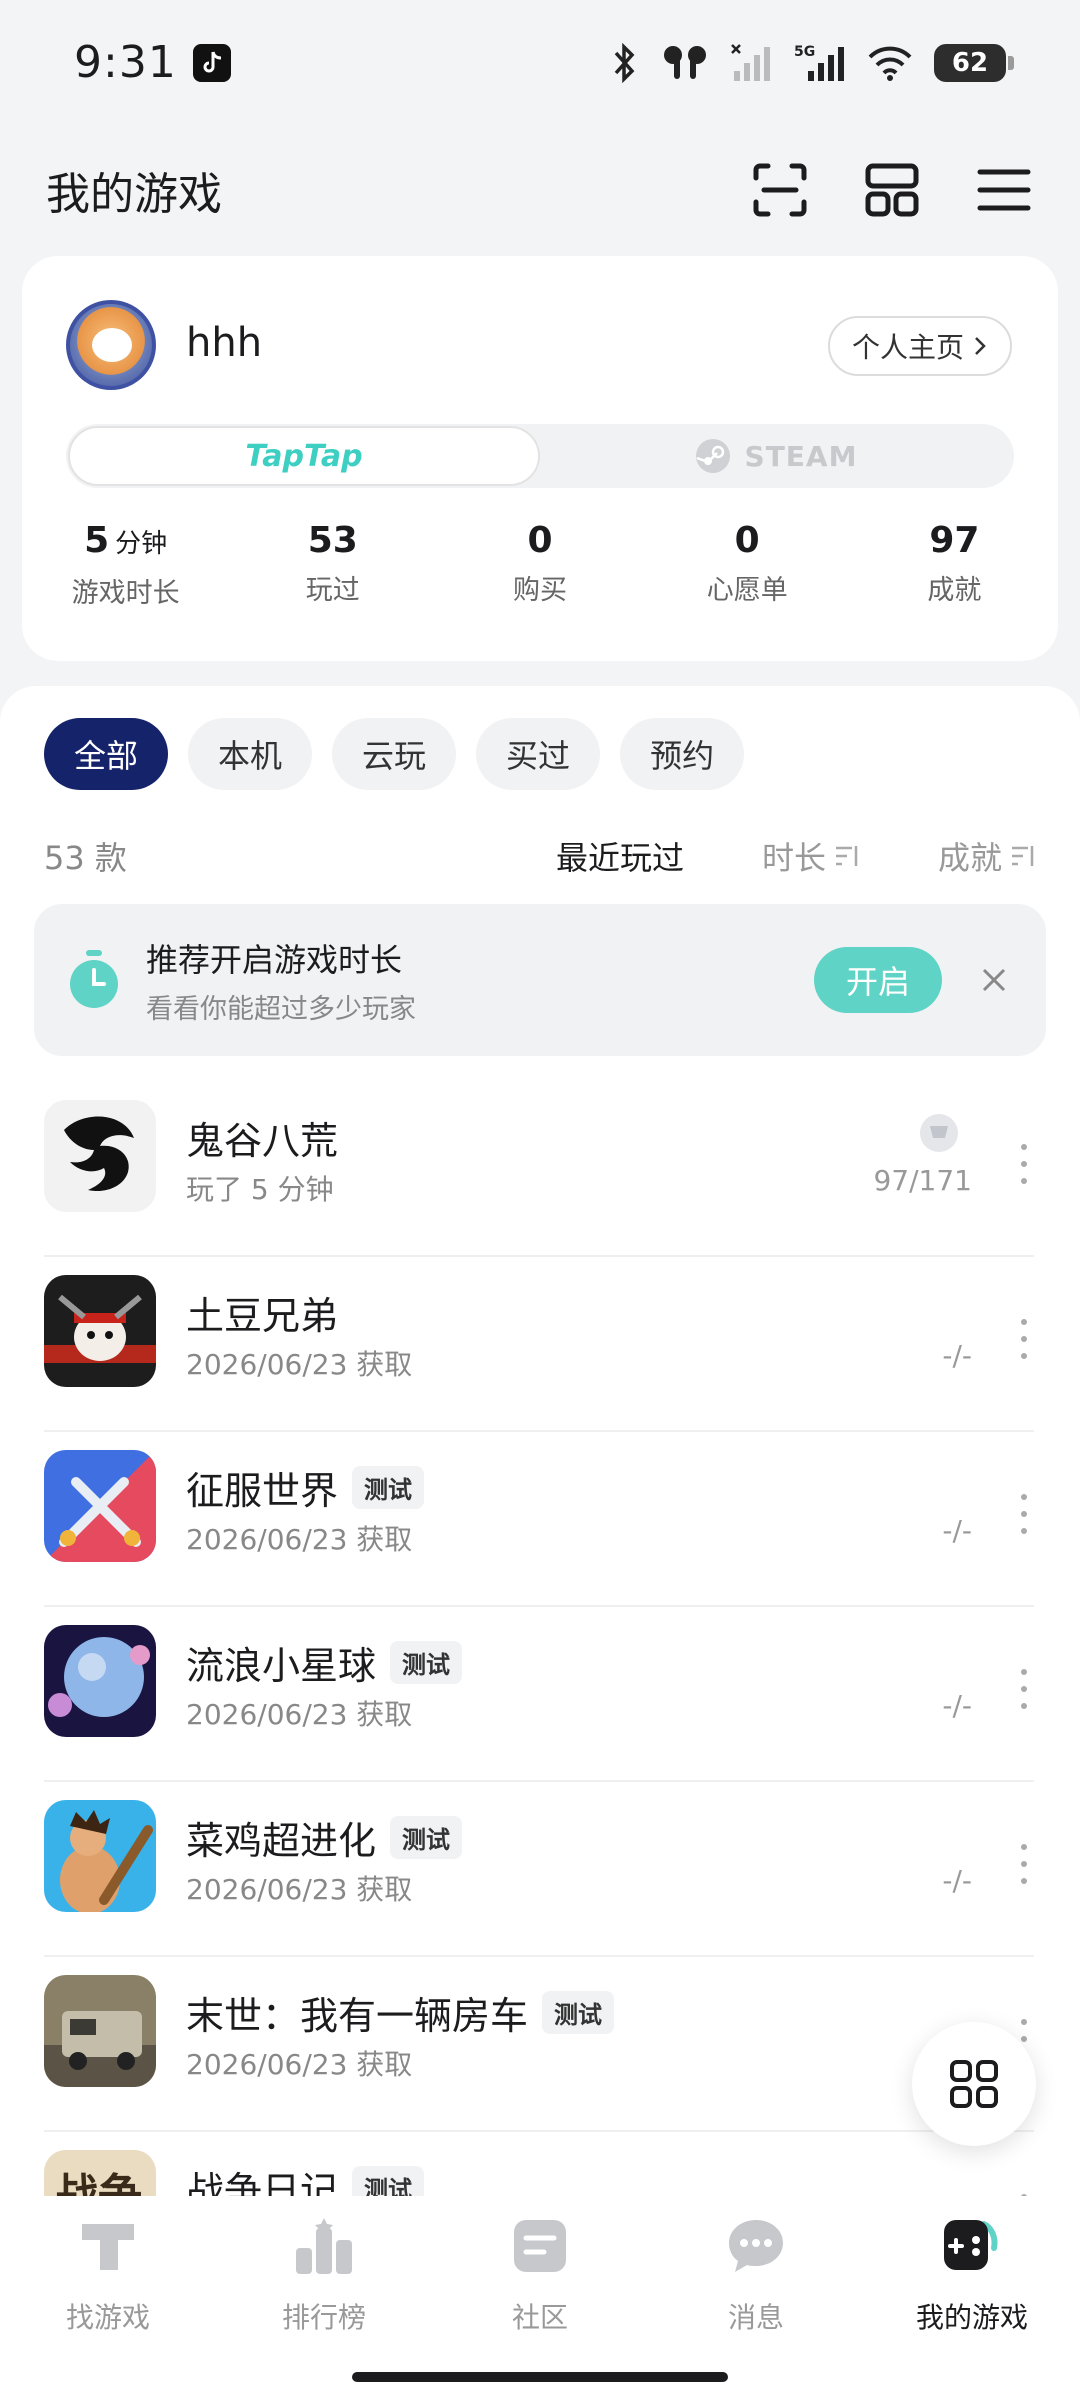  I want to click on filter-chip-local: 本机, so click(250, 754).